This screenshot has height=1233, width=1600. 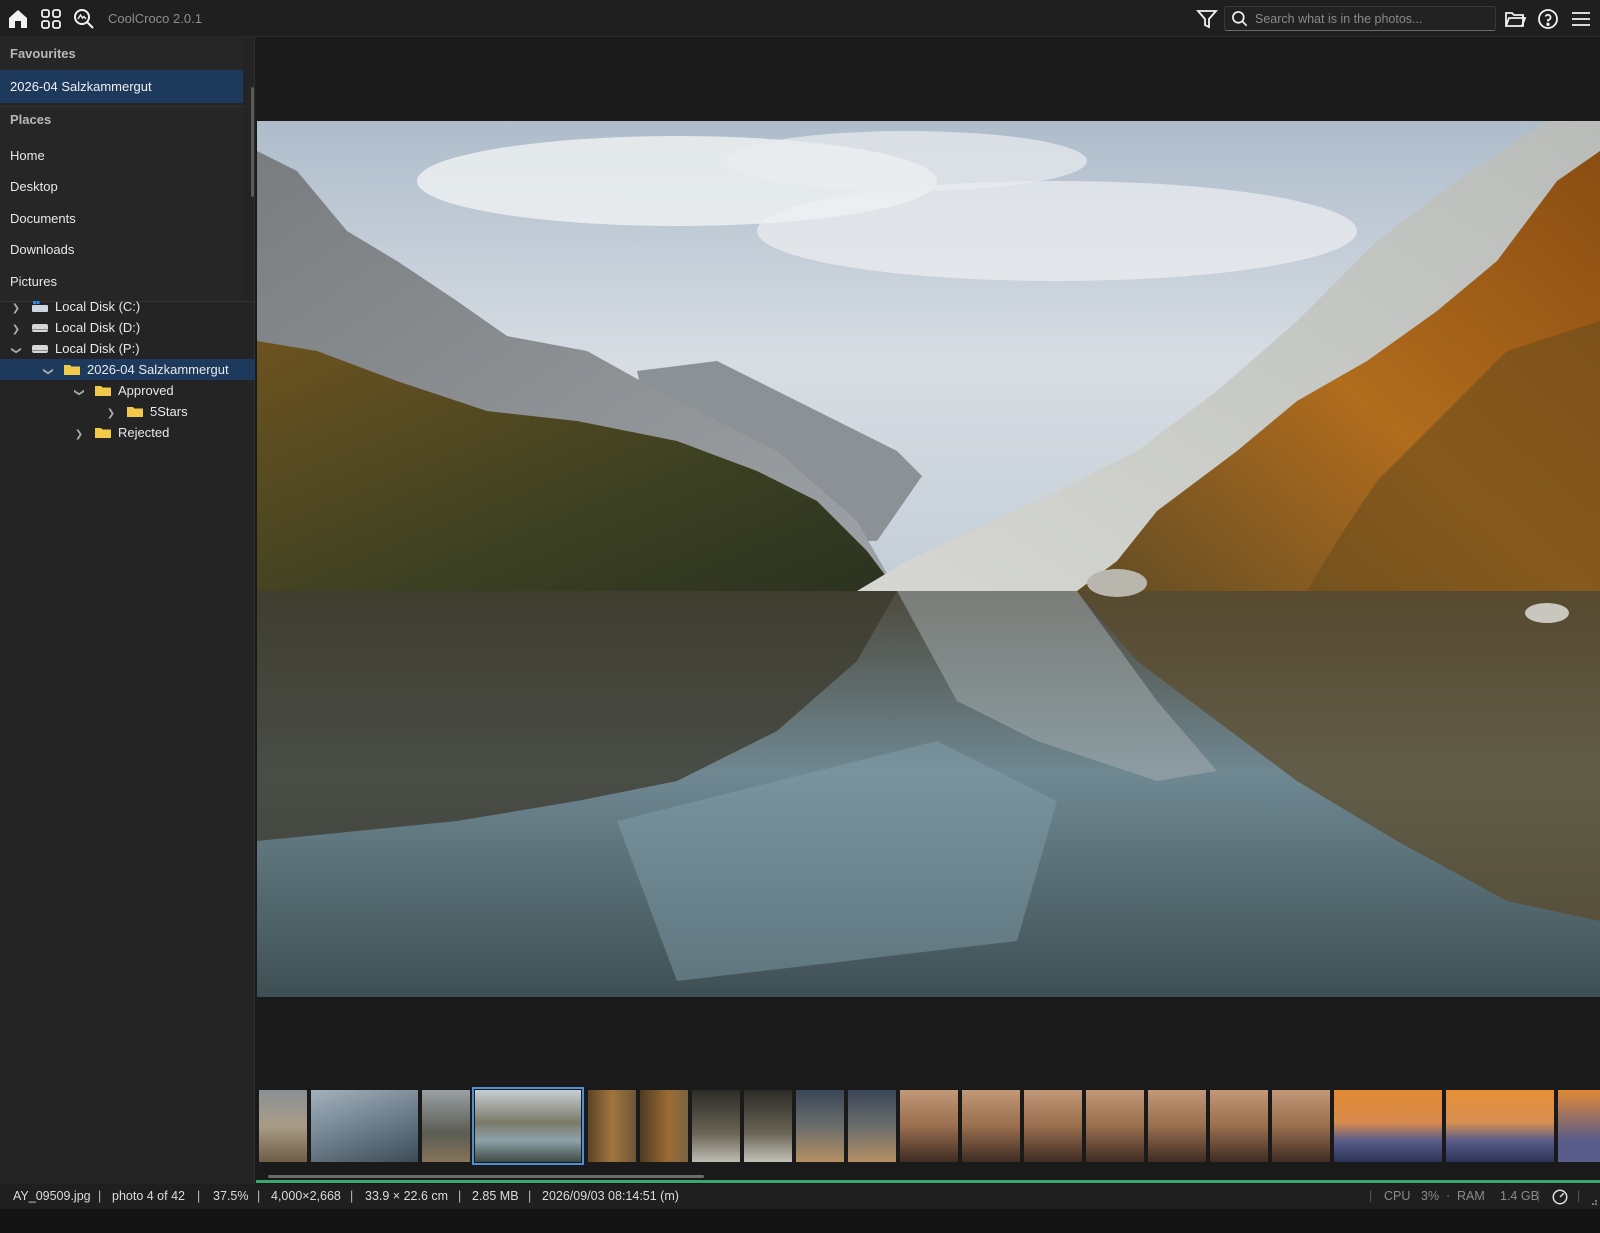 What do you see at coordinates (1397, 1196) in the screenshot?
I see `cpu-label: CPU` at bounding box center [1397, 1196].